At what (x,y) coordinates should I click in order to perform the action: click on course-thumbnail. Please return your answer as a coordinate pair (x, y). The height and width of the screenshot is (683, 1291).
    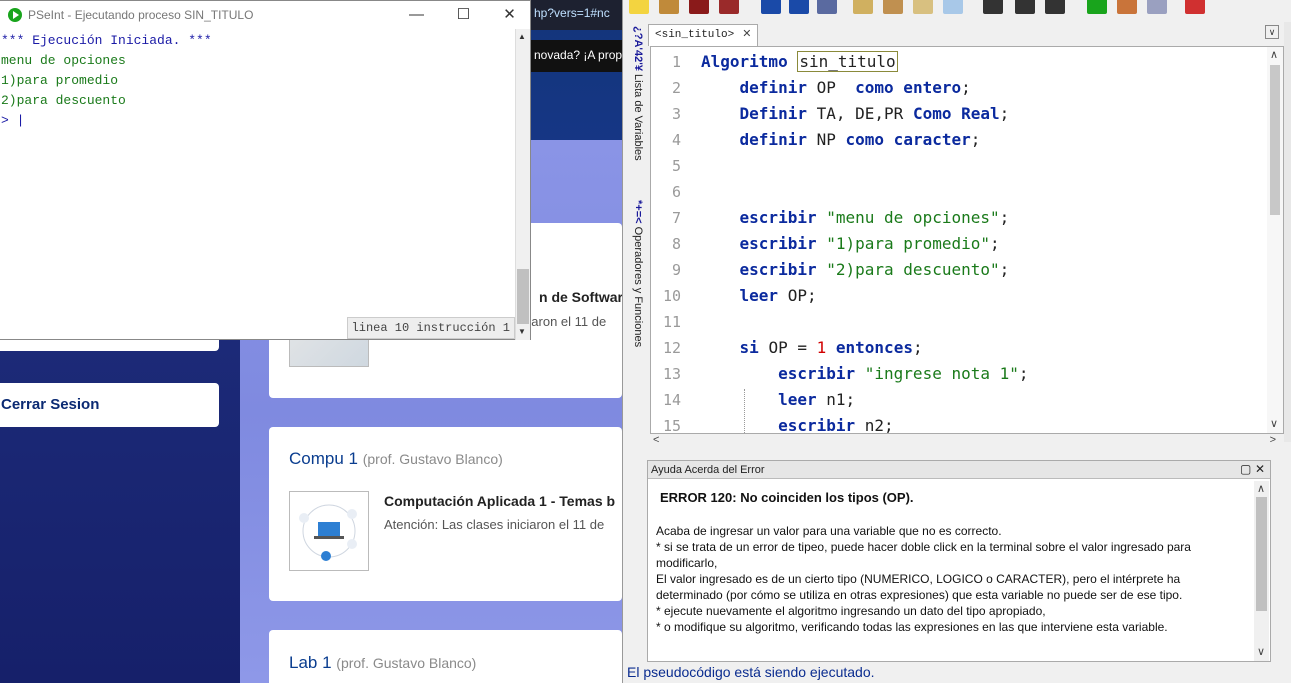
    Looking at the image, I should click on (329, 531).